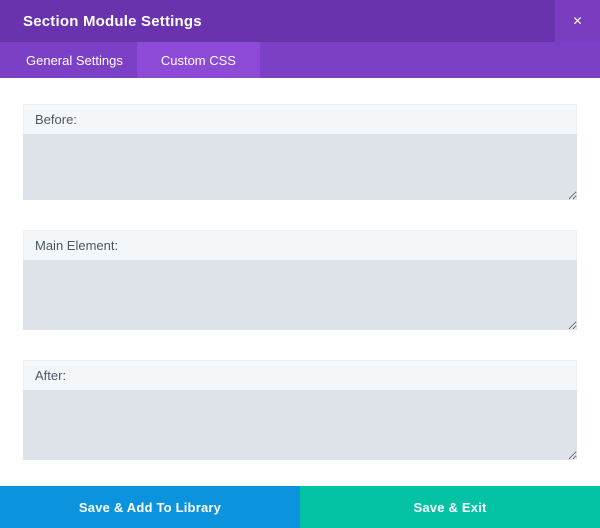 This screenshot has width=600, height=528. What do you see at coordinates (300, 167) in the screenshot?
I see `before-css-textarea` at bounding box center [300, 167].